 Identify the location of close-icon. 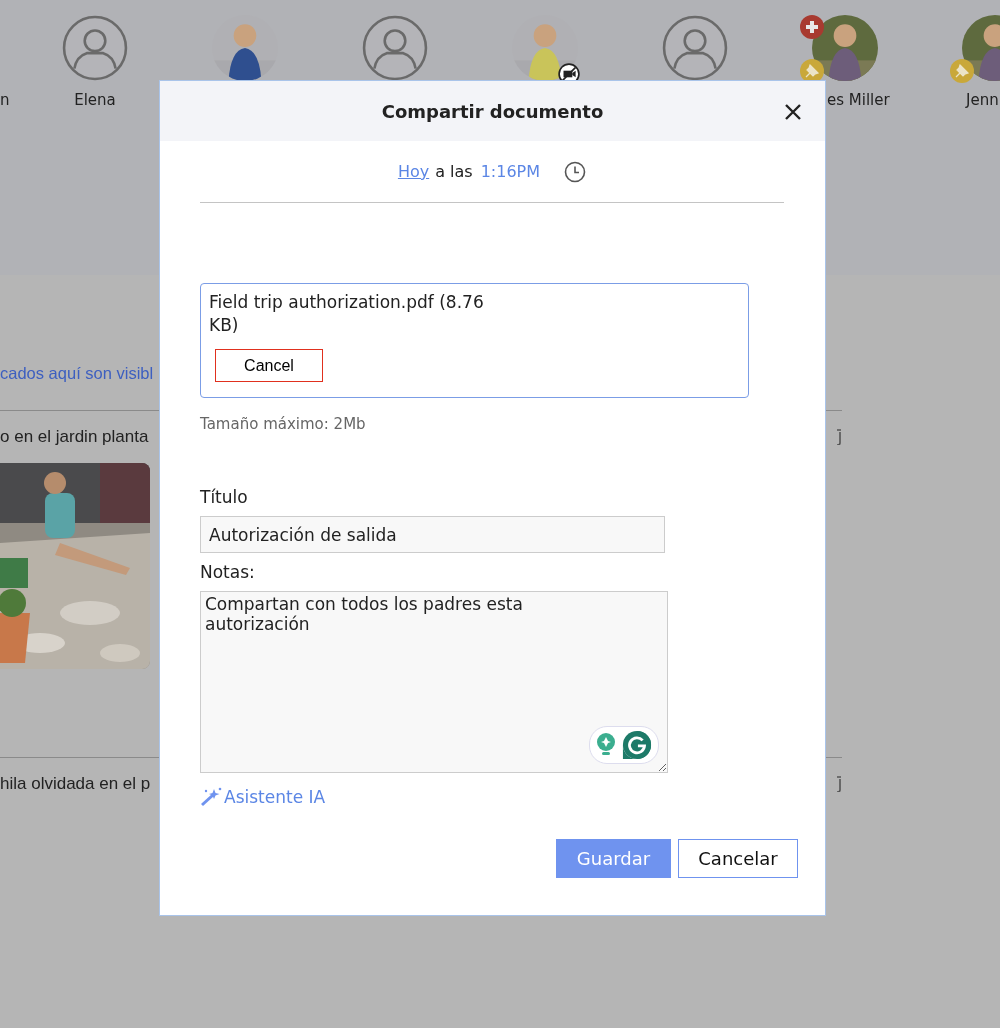
(793, 112).